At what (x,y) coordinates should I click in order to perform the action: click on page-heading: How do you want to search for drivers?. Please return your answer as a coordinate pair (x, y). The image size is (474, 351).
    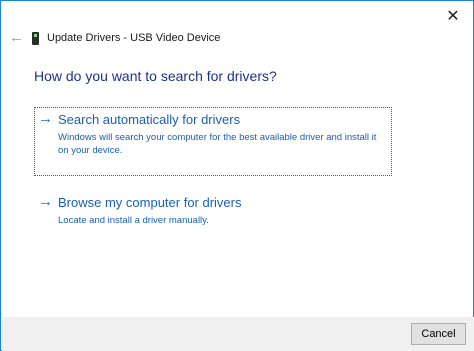
    Looking at the image, I should click on (155, 76).